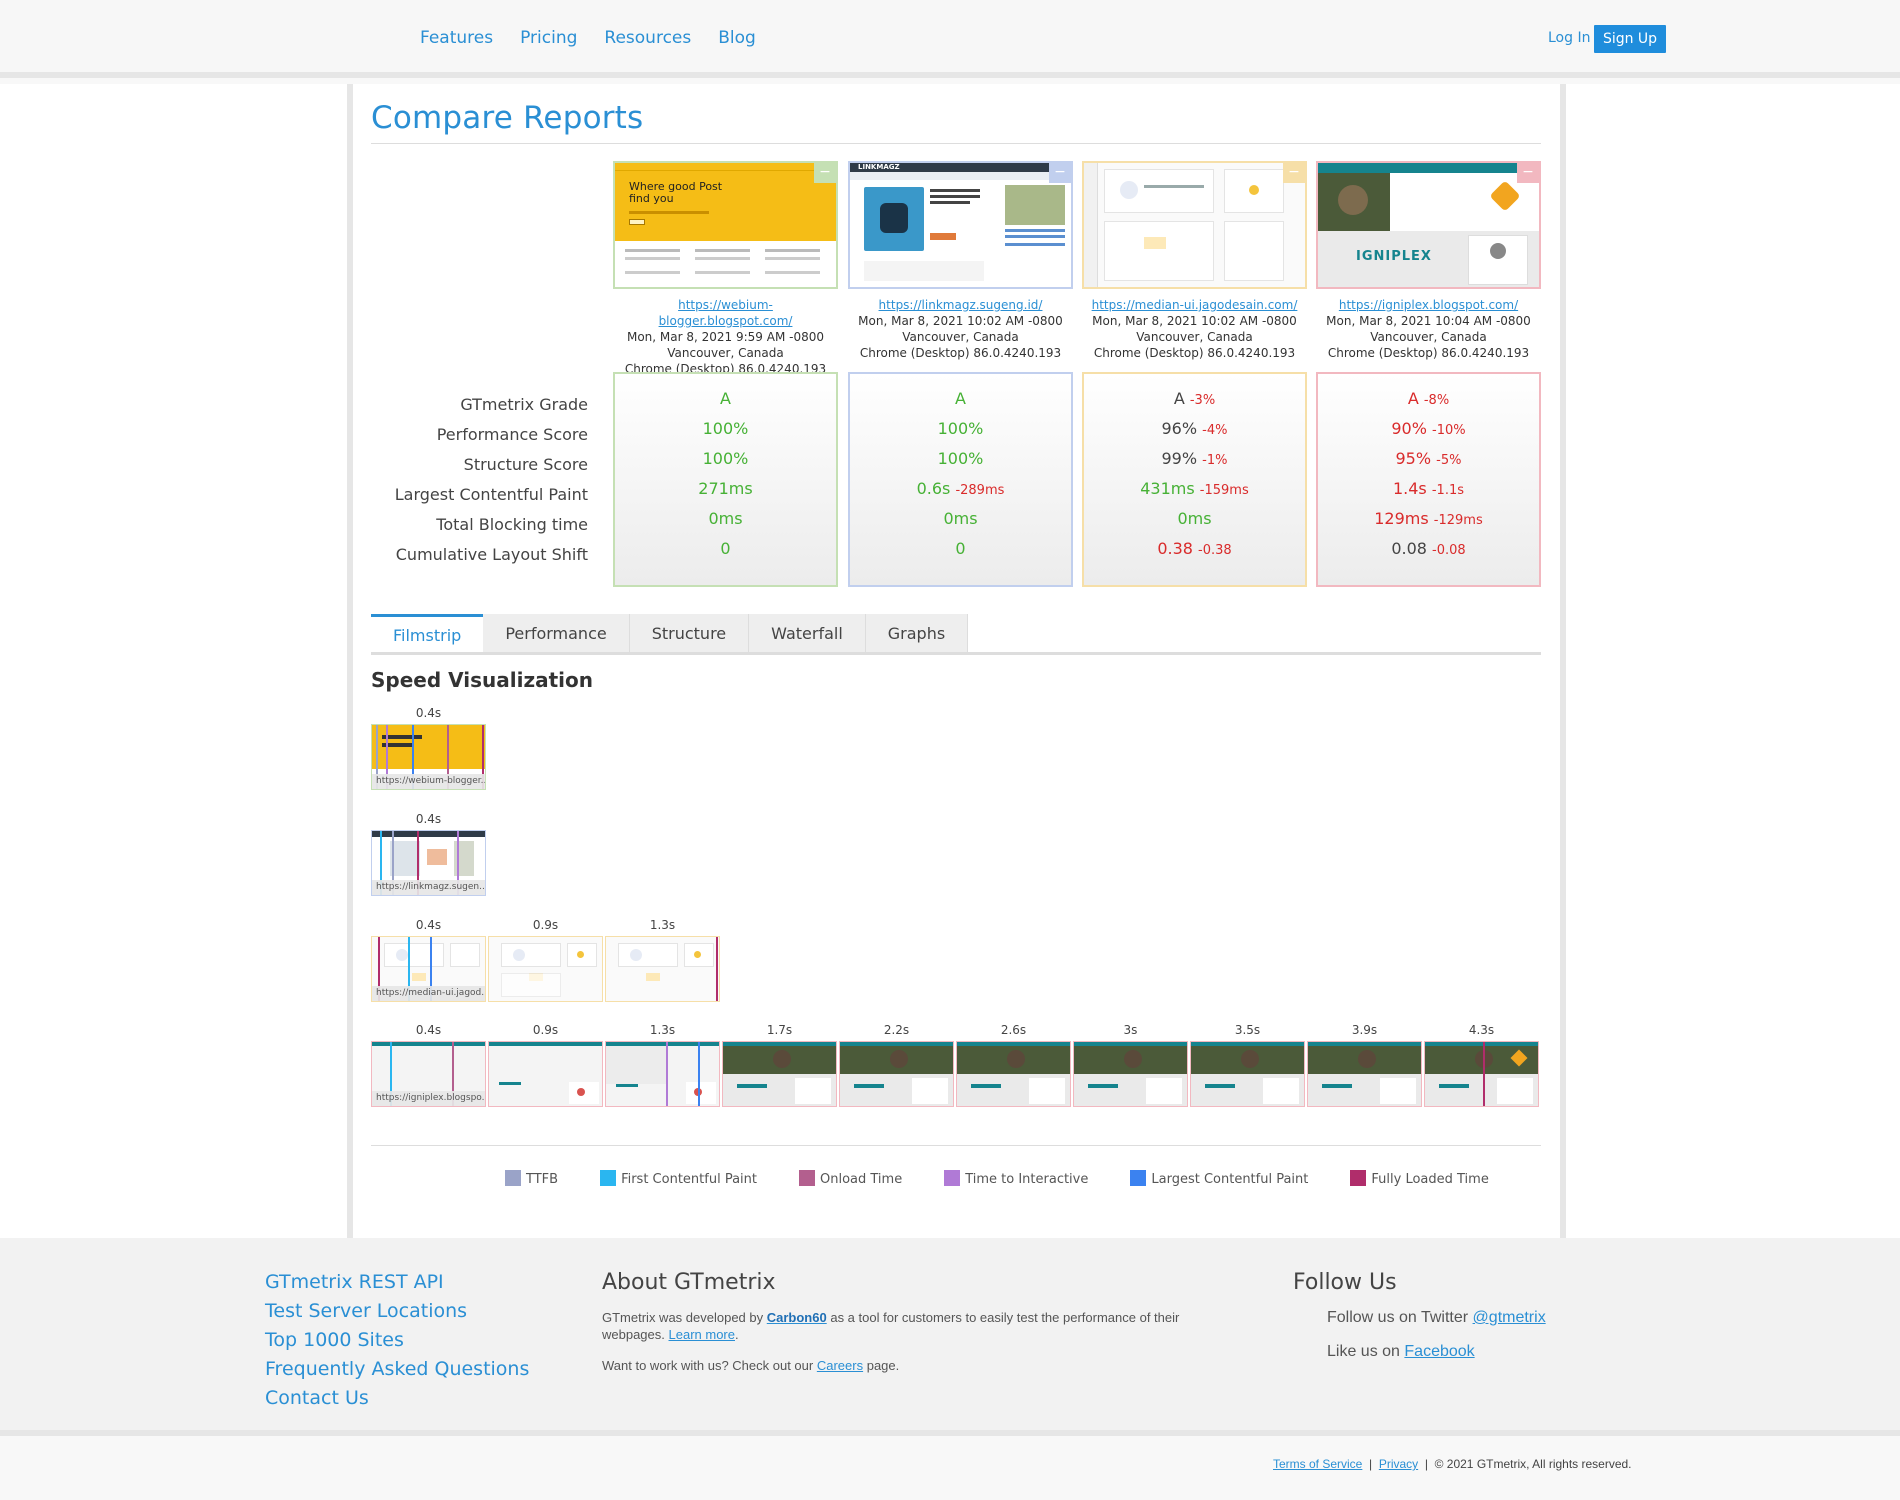 This screenshot has width=1900, height=1500. I want to click on report-thumbnail-1: Where good Post find you −, so click(725, 225).